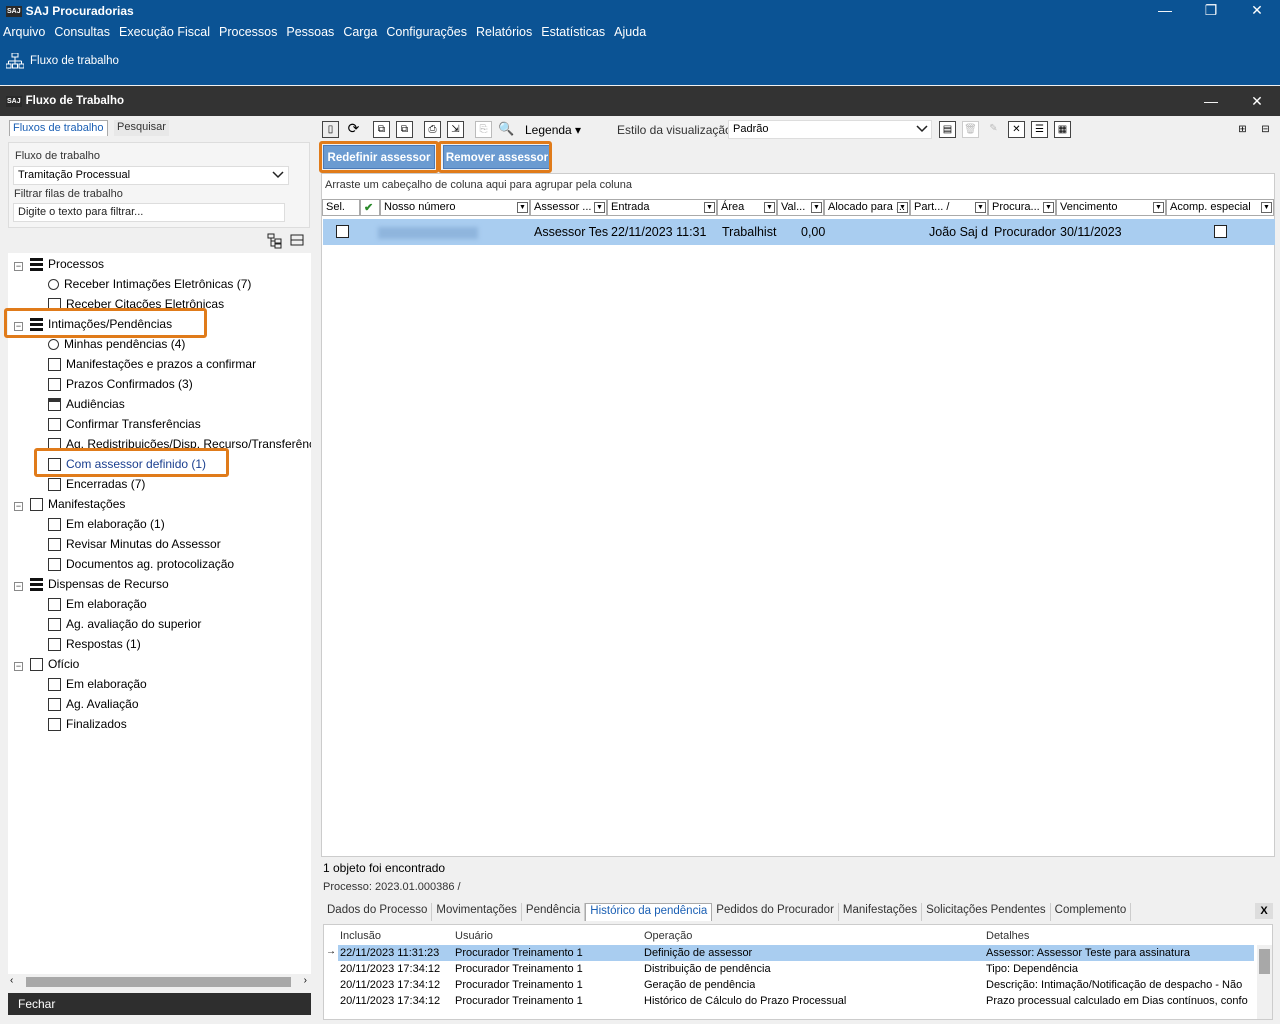 Image resolution: width=1280 pixels, height=1024 pixels. Describe the element at coordinates (1257, 10) in the screenshot. I see `close-button: ✕` at that location.